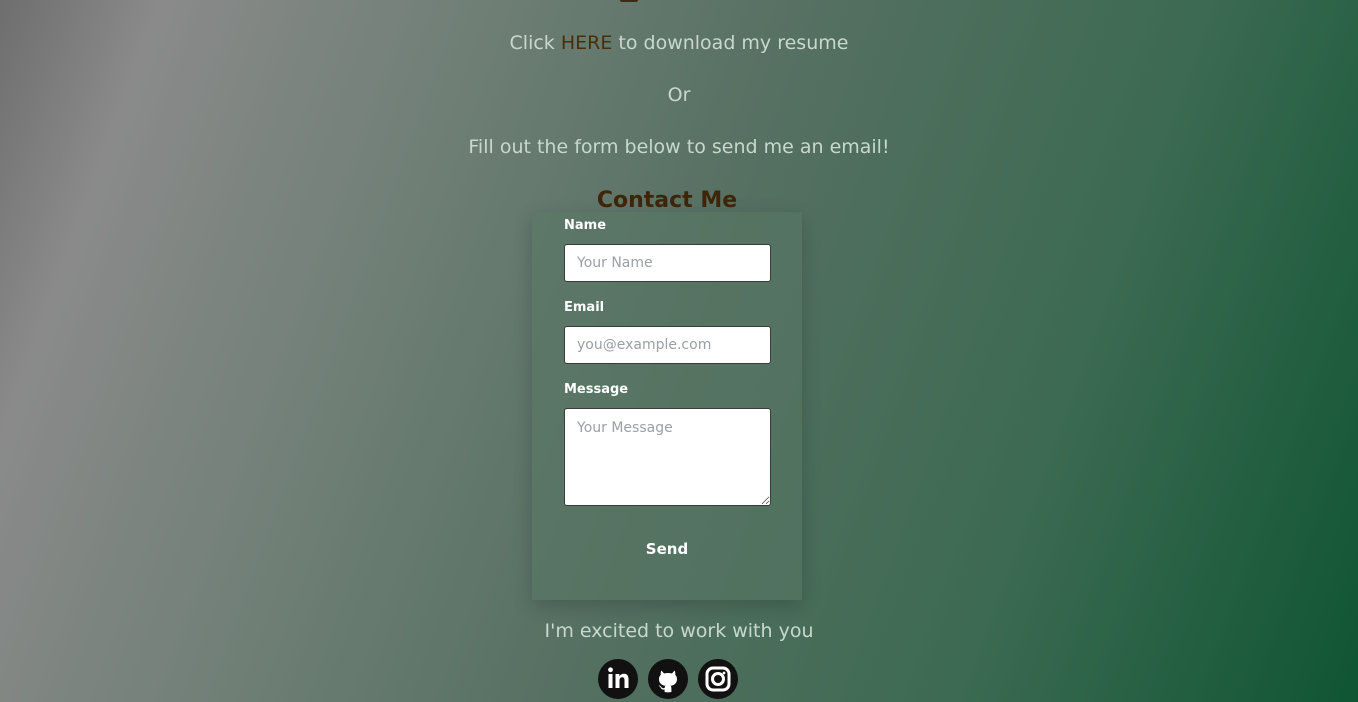  I want to click on email-input, so click(667, 345).